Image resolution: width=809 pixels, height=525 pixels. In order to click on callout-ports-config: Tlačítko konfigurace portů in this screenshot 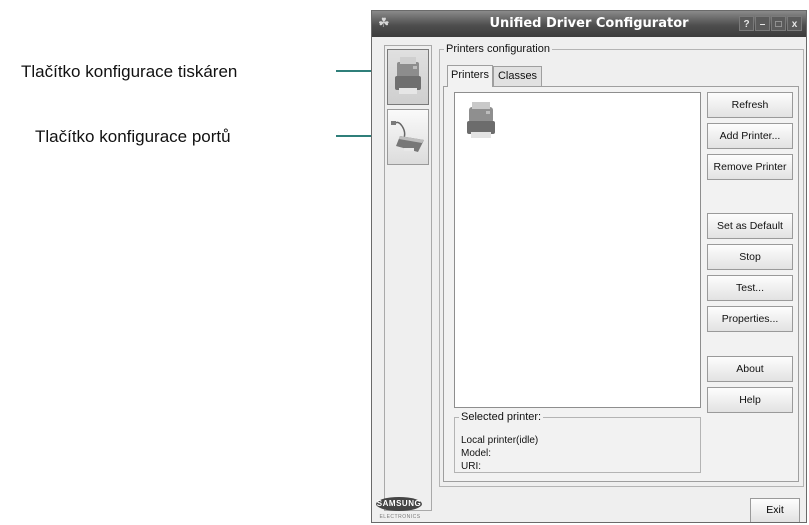, I will do `click(133, 136)`.